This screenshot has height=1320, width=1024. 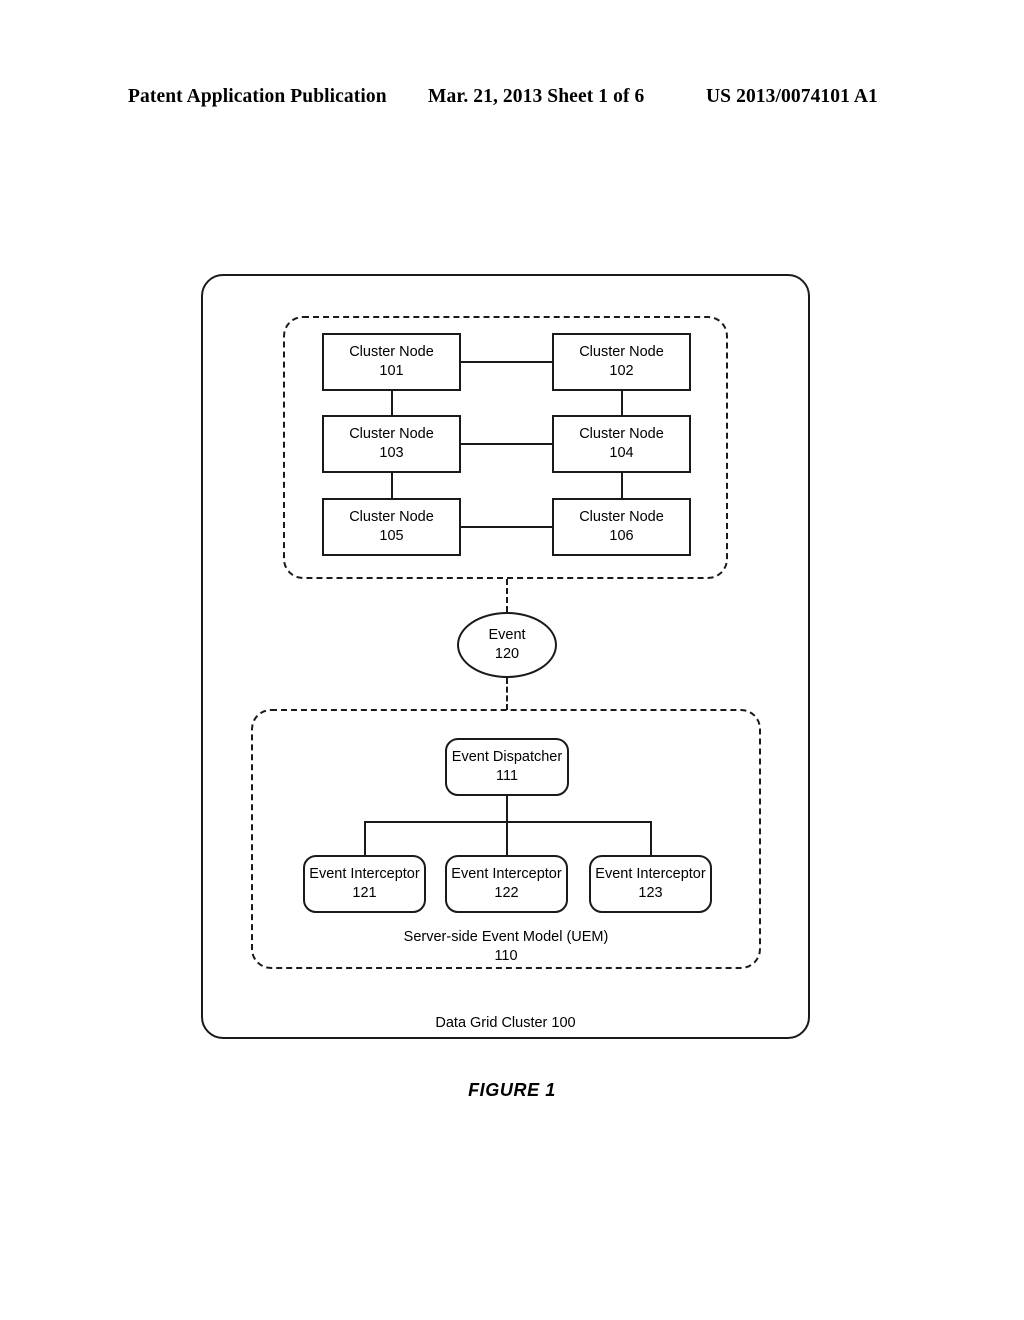 I want to click on event-interceptor-121: Event Interceptor 121, so click(x=364, y=884).